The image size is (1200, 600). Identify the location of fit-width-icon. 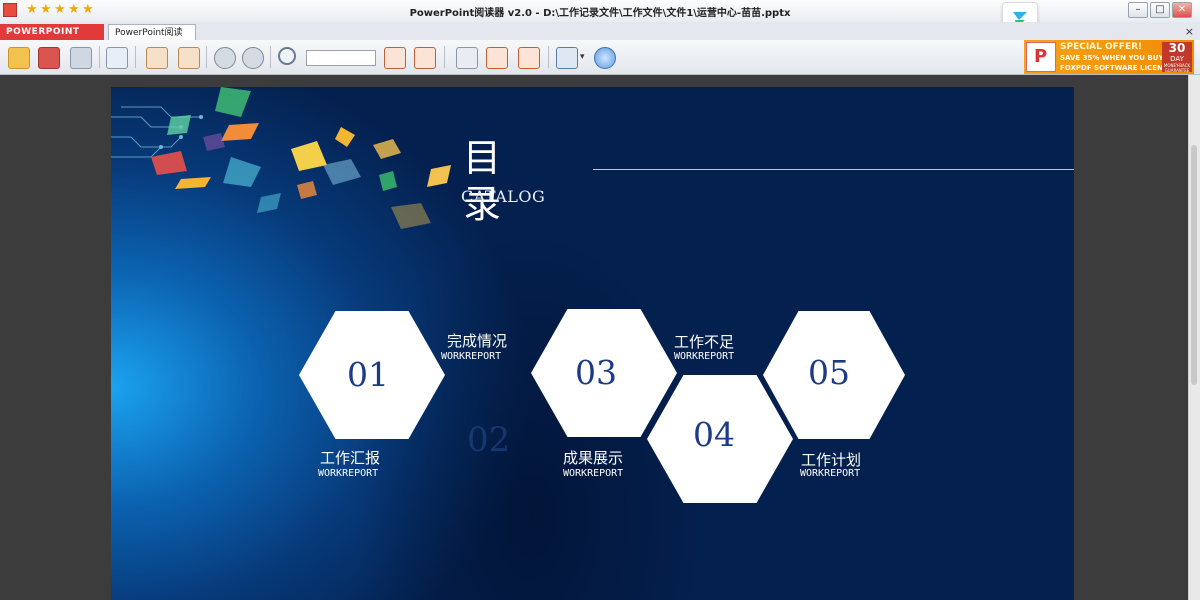
(425, 58).